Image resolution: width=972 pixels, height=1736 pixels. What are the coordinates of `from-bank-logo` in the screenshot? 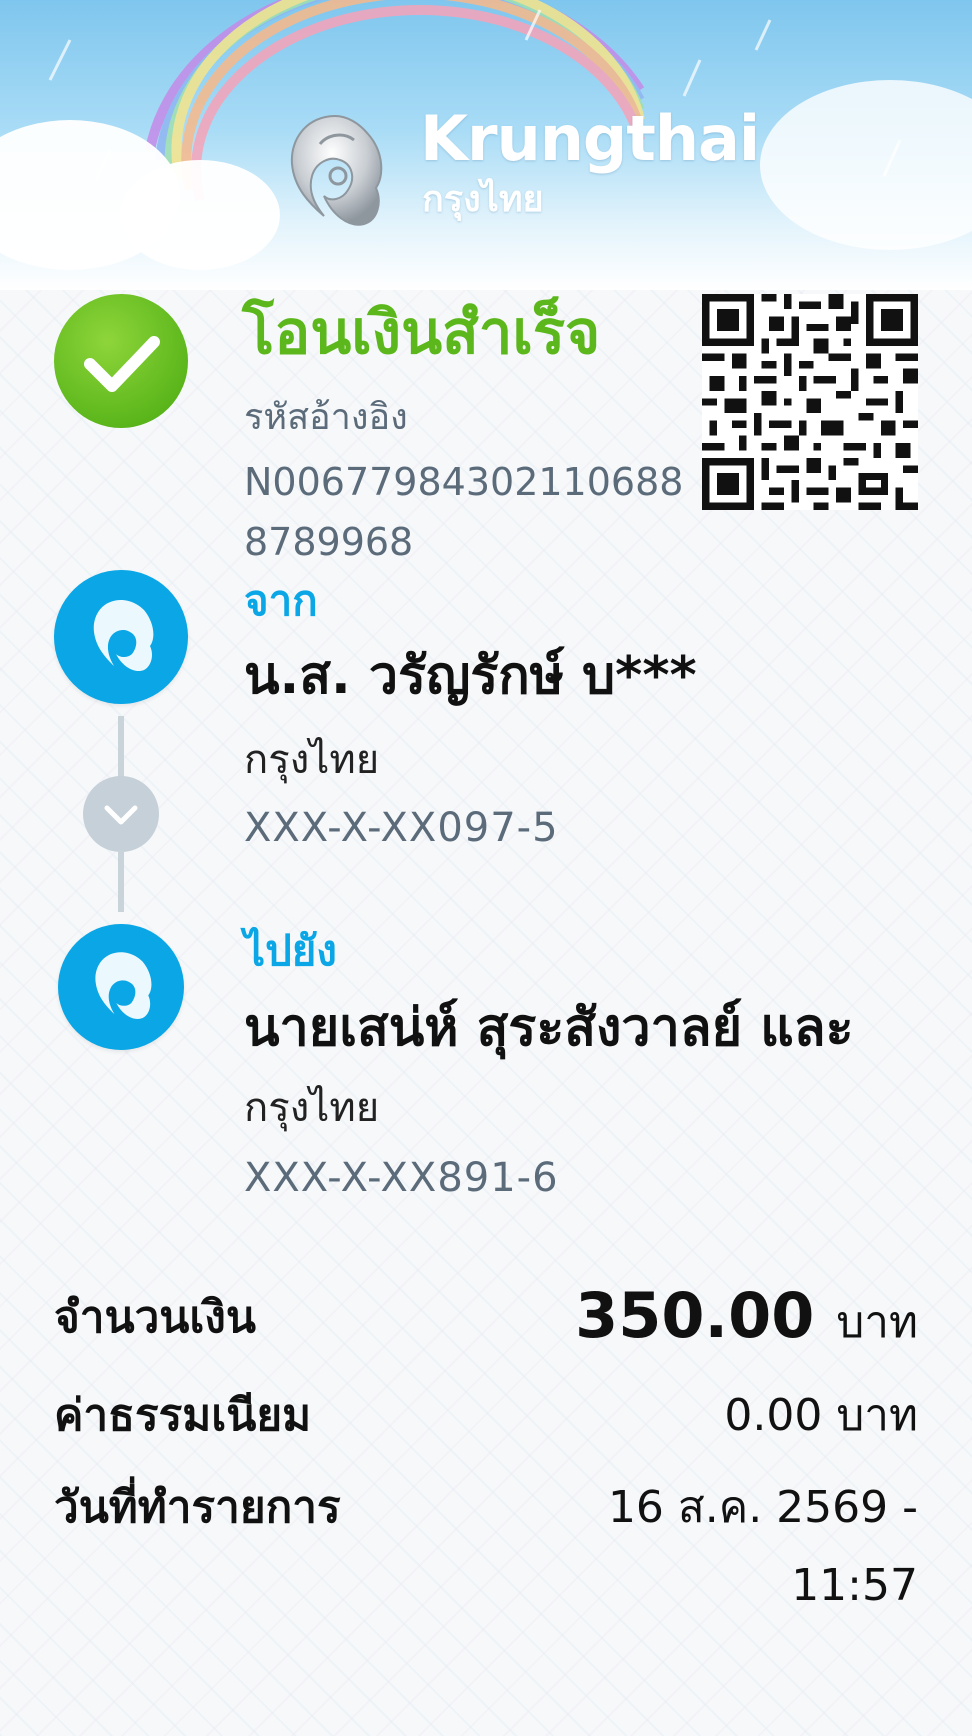 It's located at (121, 637).